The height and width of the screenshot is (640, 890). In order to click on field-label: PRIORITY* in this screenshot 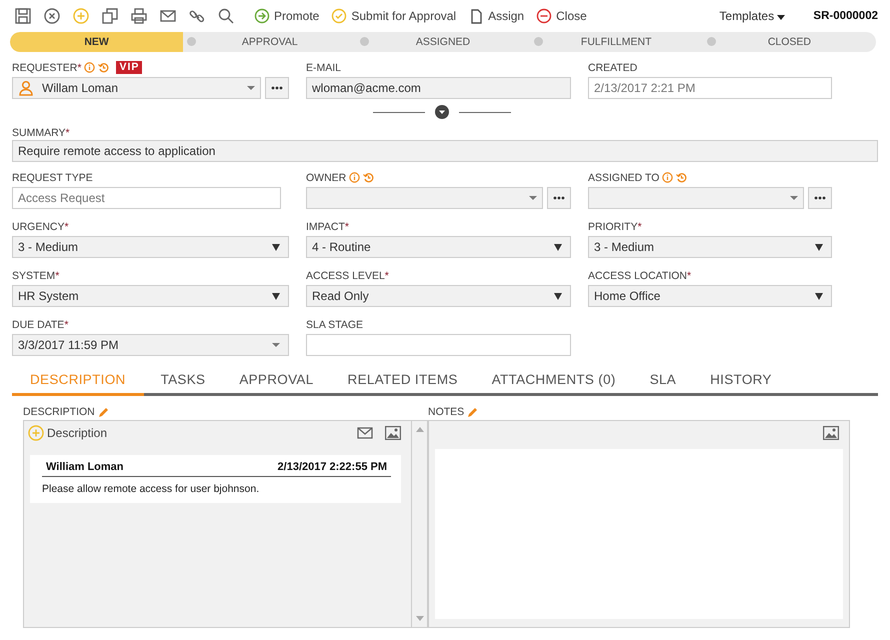, I will do `click(615, 226)`.